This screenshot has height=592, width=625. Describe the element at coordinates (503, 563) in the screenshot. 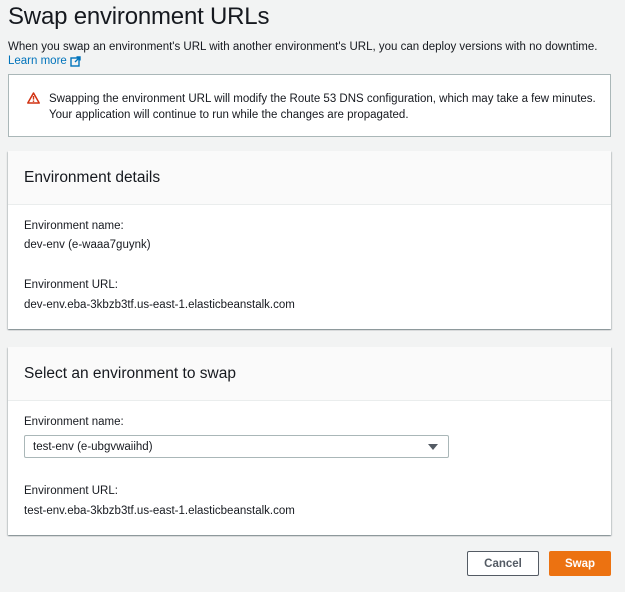

I see `cancel-button: Cancel` at that location.